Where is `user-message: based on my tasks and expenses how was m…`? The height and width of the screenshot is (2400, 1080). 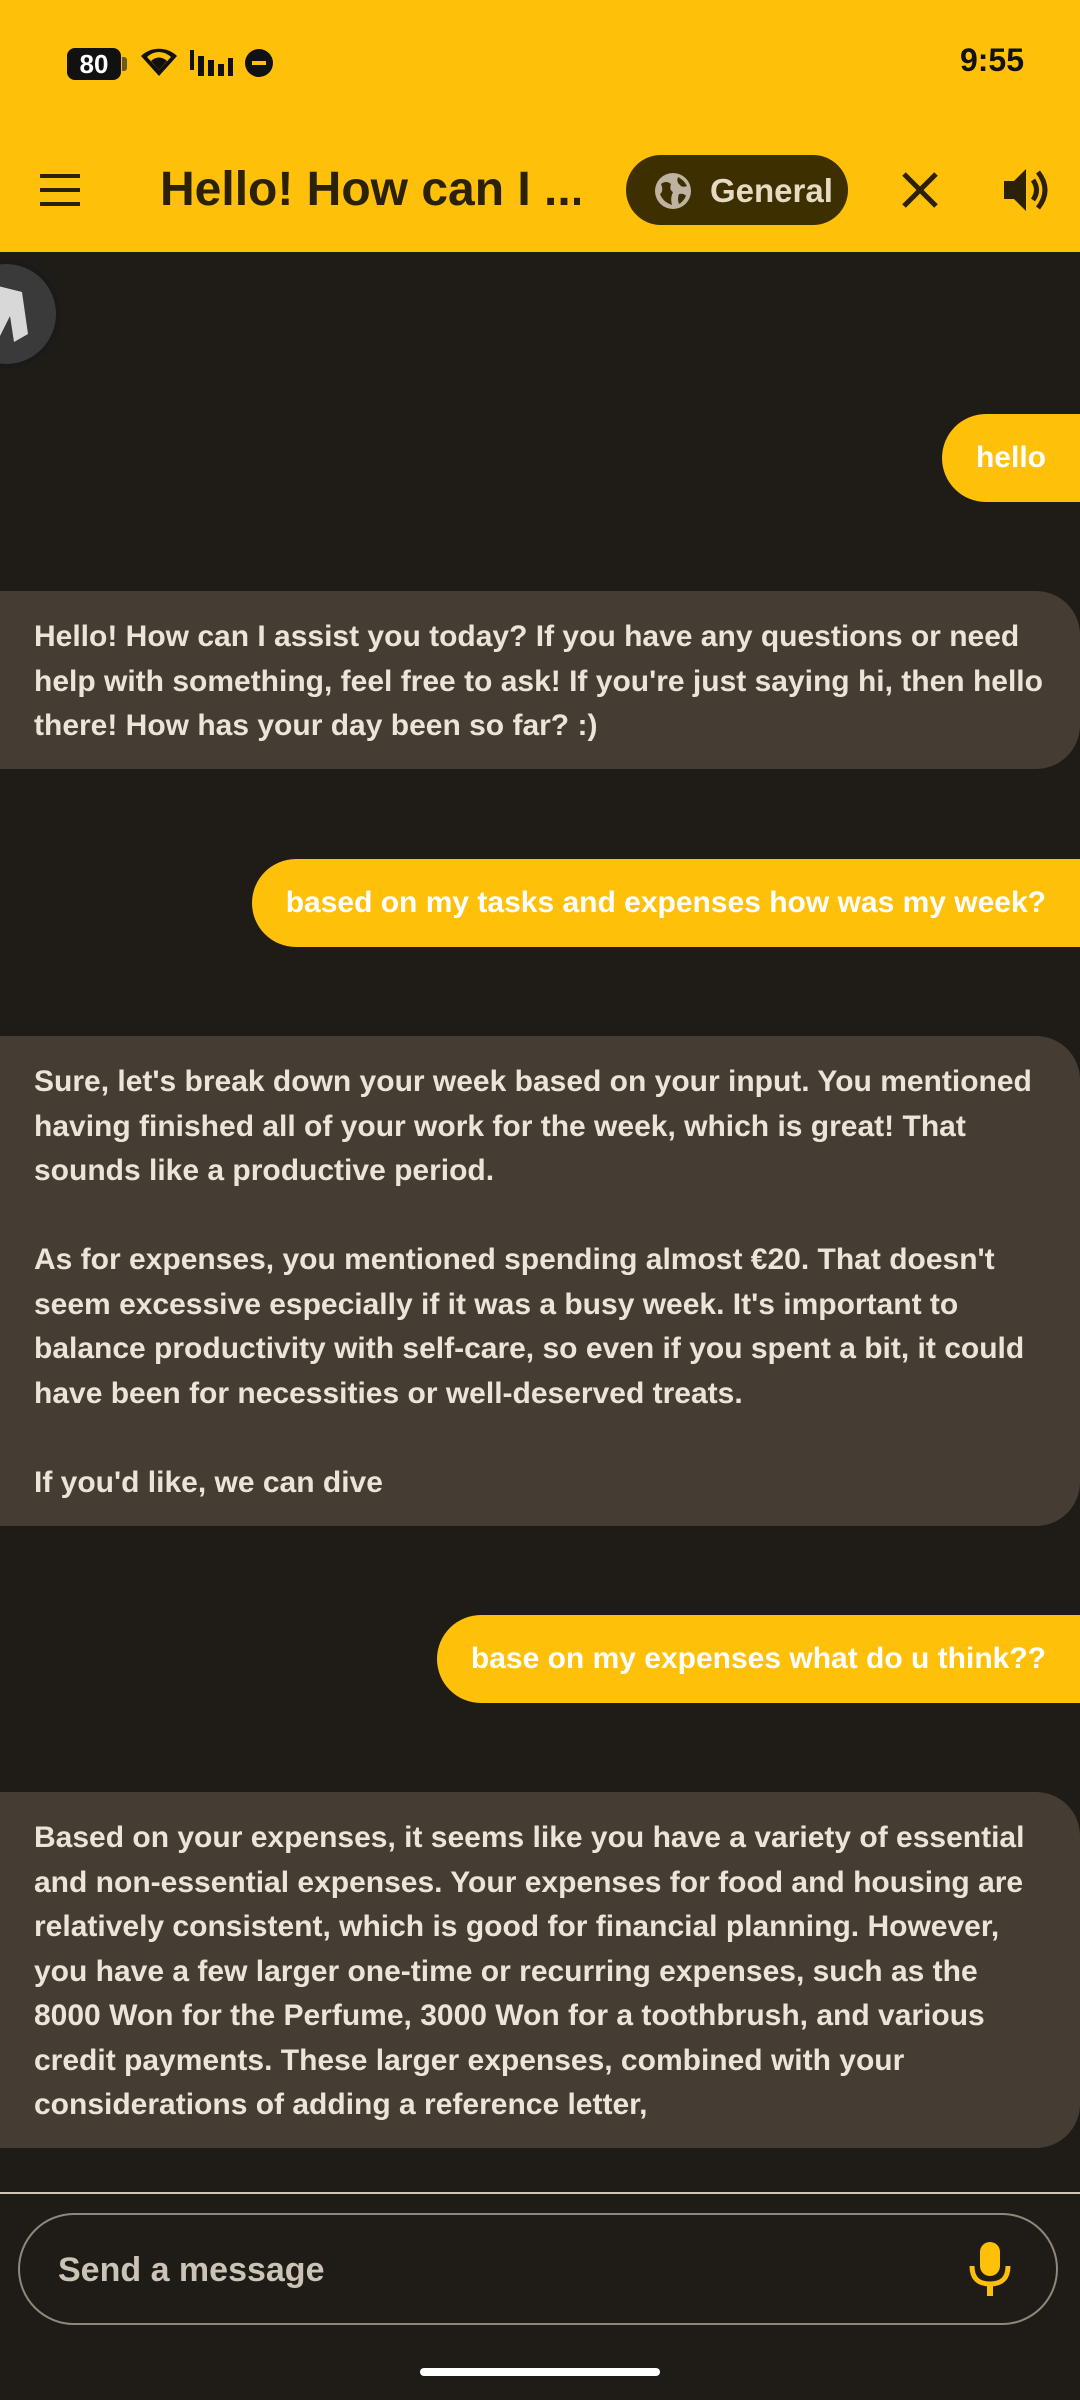
user-message: based on my tasks and expenses how was m… is located at coordinates (665, 903).